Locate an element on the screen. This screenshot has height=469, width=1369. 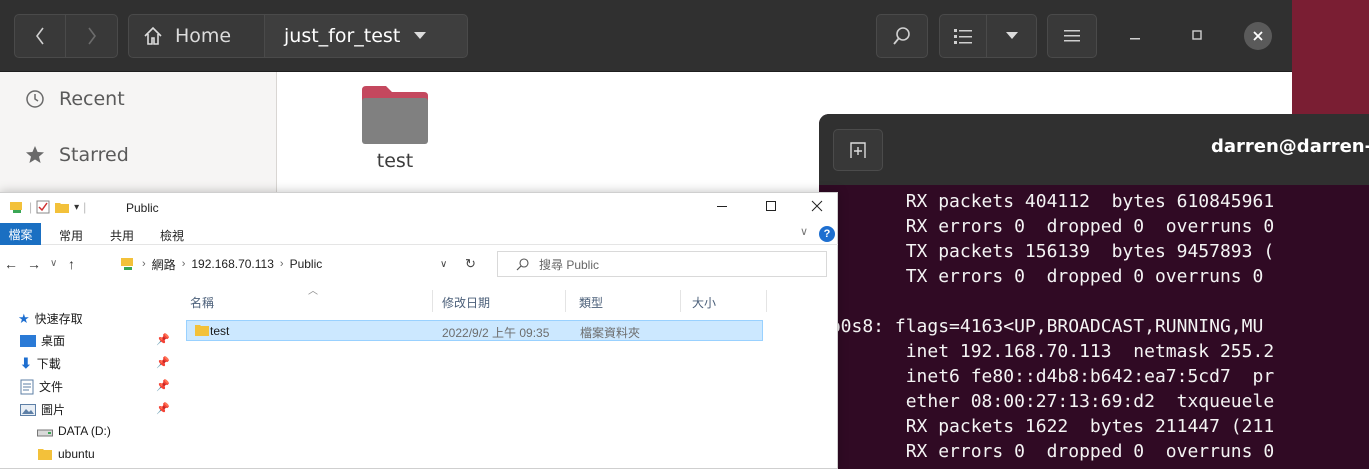
explorer-title: Public is located at coordinates (142, 208).